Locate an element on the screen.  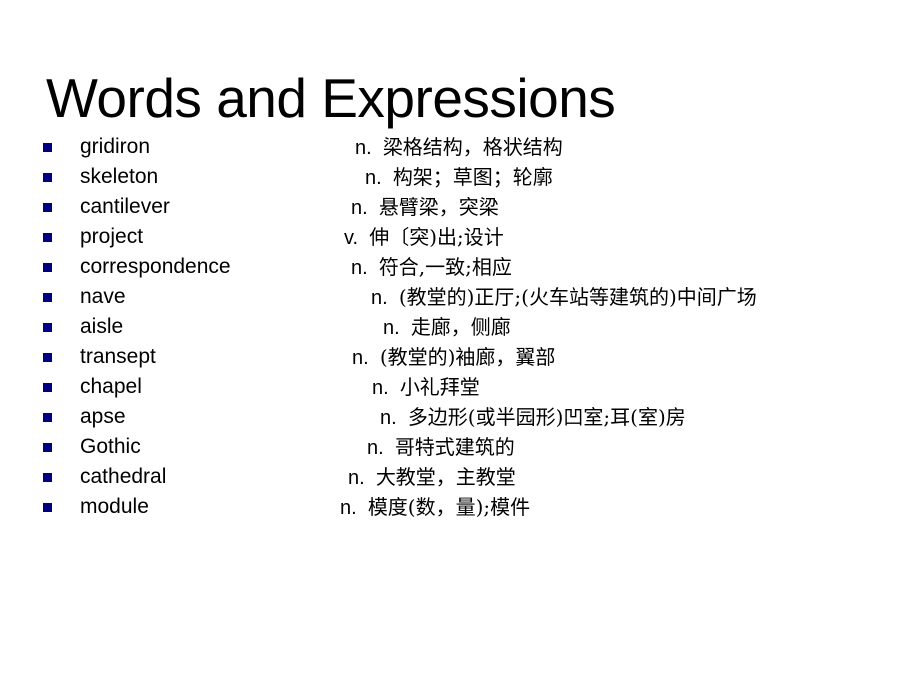
vocabulary-term: aisle is located at coordinates (102, 326).